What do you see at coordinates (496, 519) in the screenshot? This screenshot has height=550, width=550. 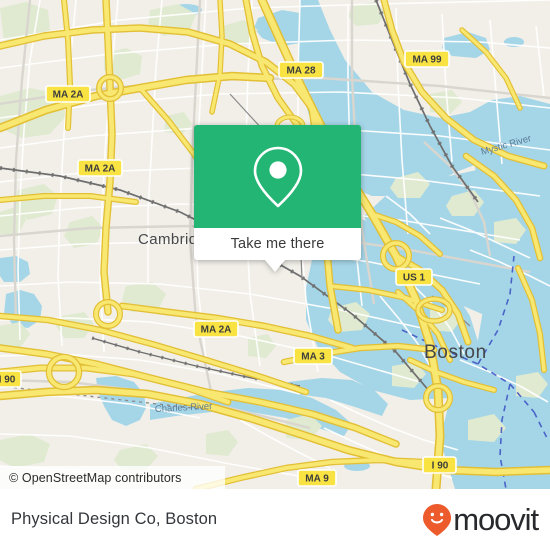 I see `moovit-wordmark: moovit` at bounding box center [496, 519].